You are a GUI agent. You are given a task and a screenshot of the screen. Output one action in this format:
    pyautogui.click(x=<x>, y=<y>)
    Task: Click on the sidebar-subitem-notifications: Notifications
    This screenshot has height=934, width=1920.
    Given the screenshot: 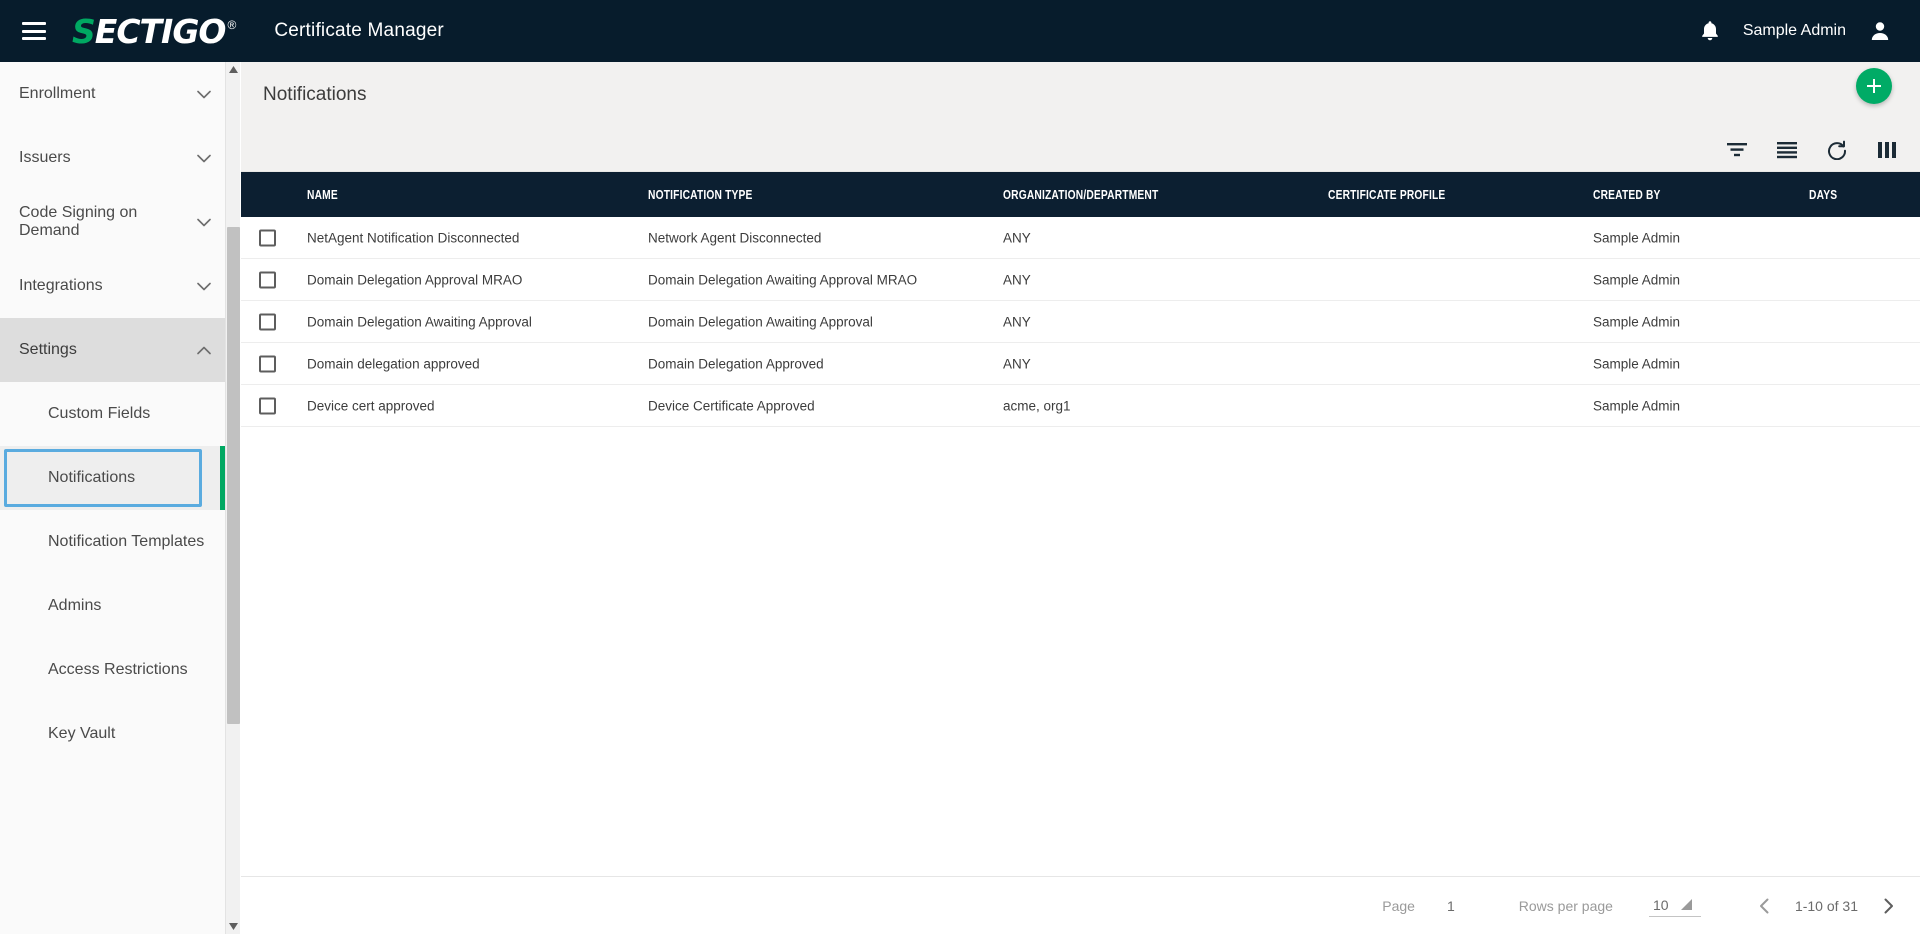 What is the action you would take?
    pyautogui.click(x=112, y=478)
    